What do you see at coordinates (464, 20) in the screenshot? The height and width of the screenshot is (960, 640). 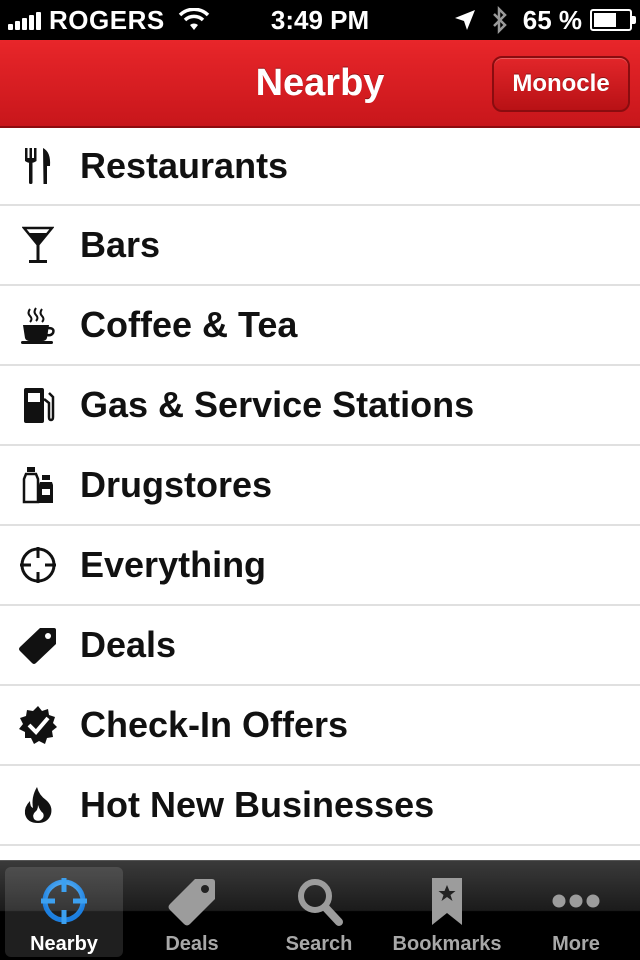 I see `location-arrow-icon` at bounding box center [464, 20].